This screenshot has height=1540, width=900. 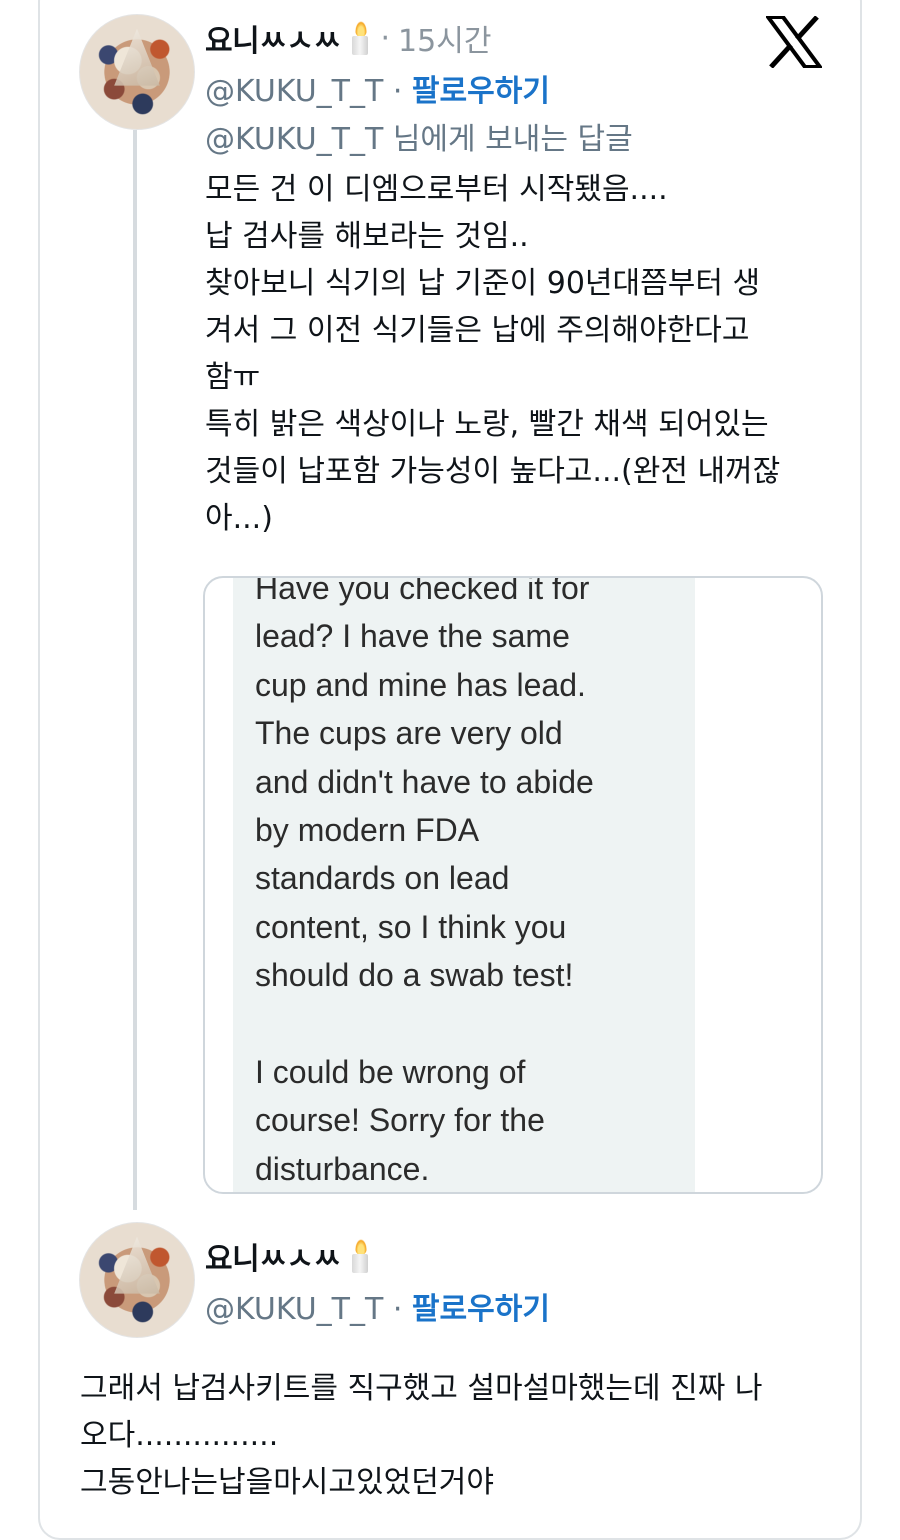 I want to click on timestamp: 15시간, so click(x=444, y=38).